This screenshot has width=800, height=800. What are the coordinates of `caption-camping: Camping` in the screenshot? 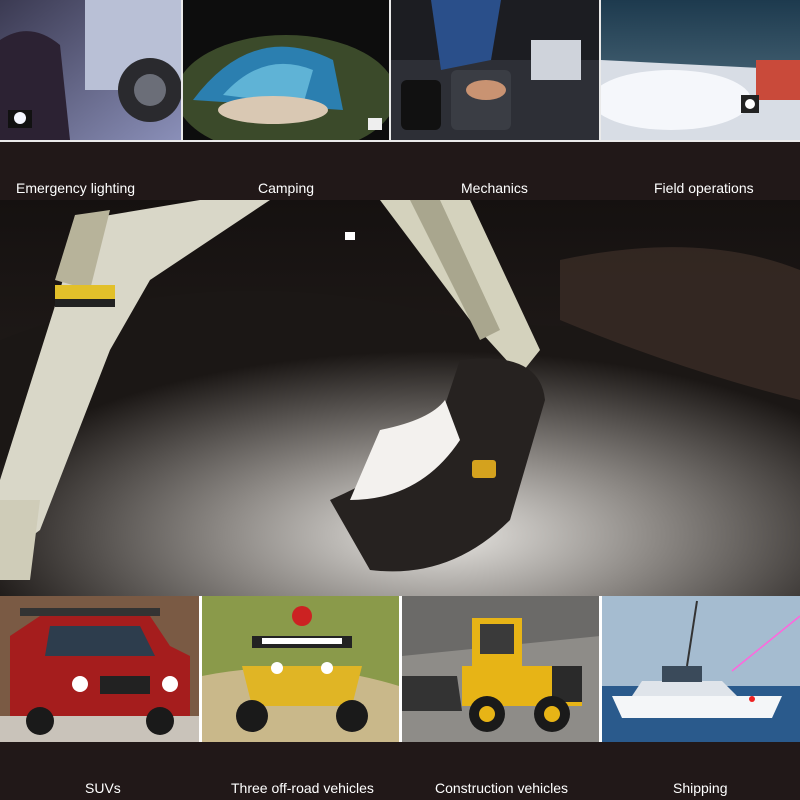 It's located at (286, 188).